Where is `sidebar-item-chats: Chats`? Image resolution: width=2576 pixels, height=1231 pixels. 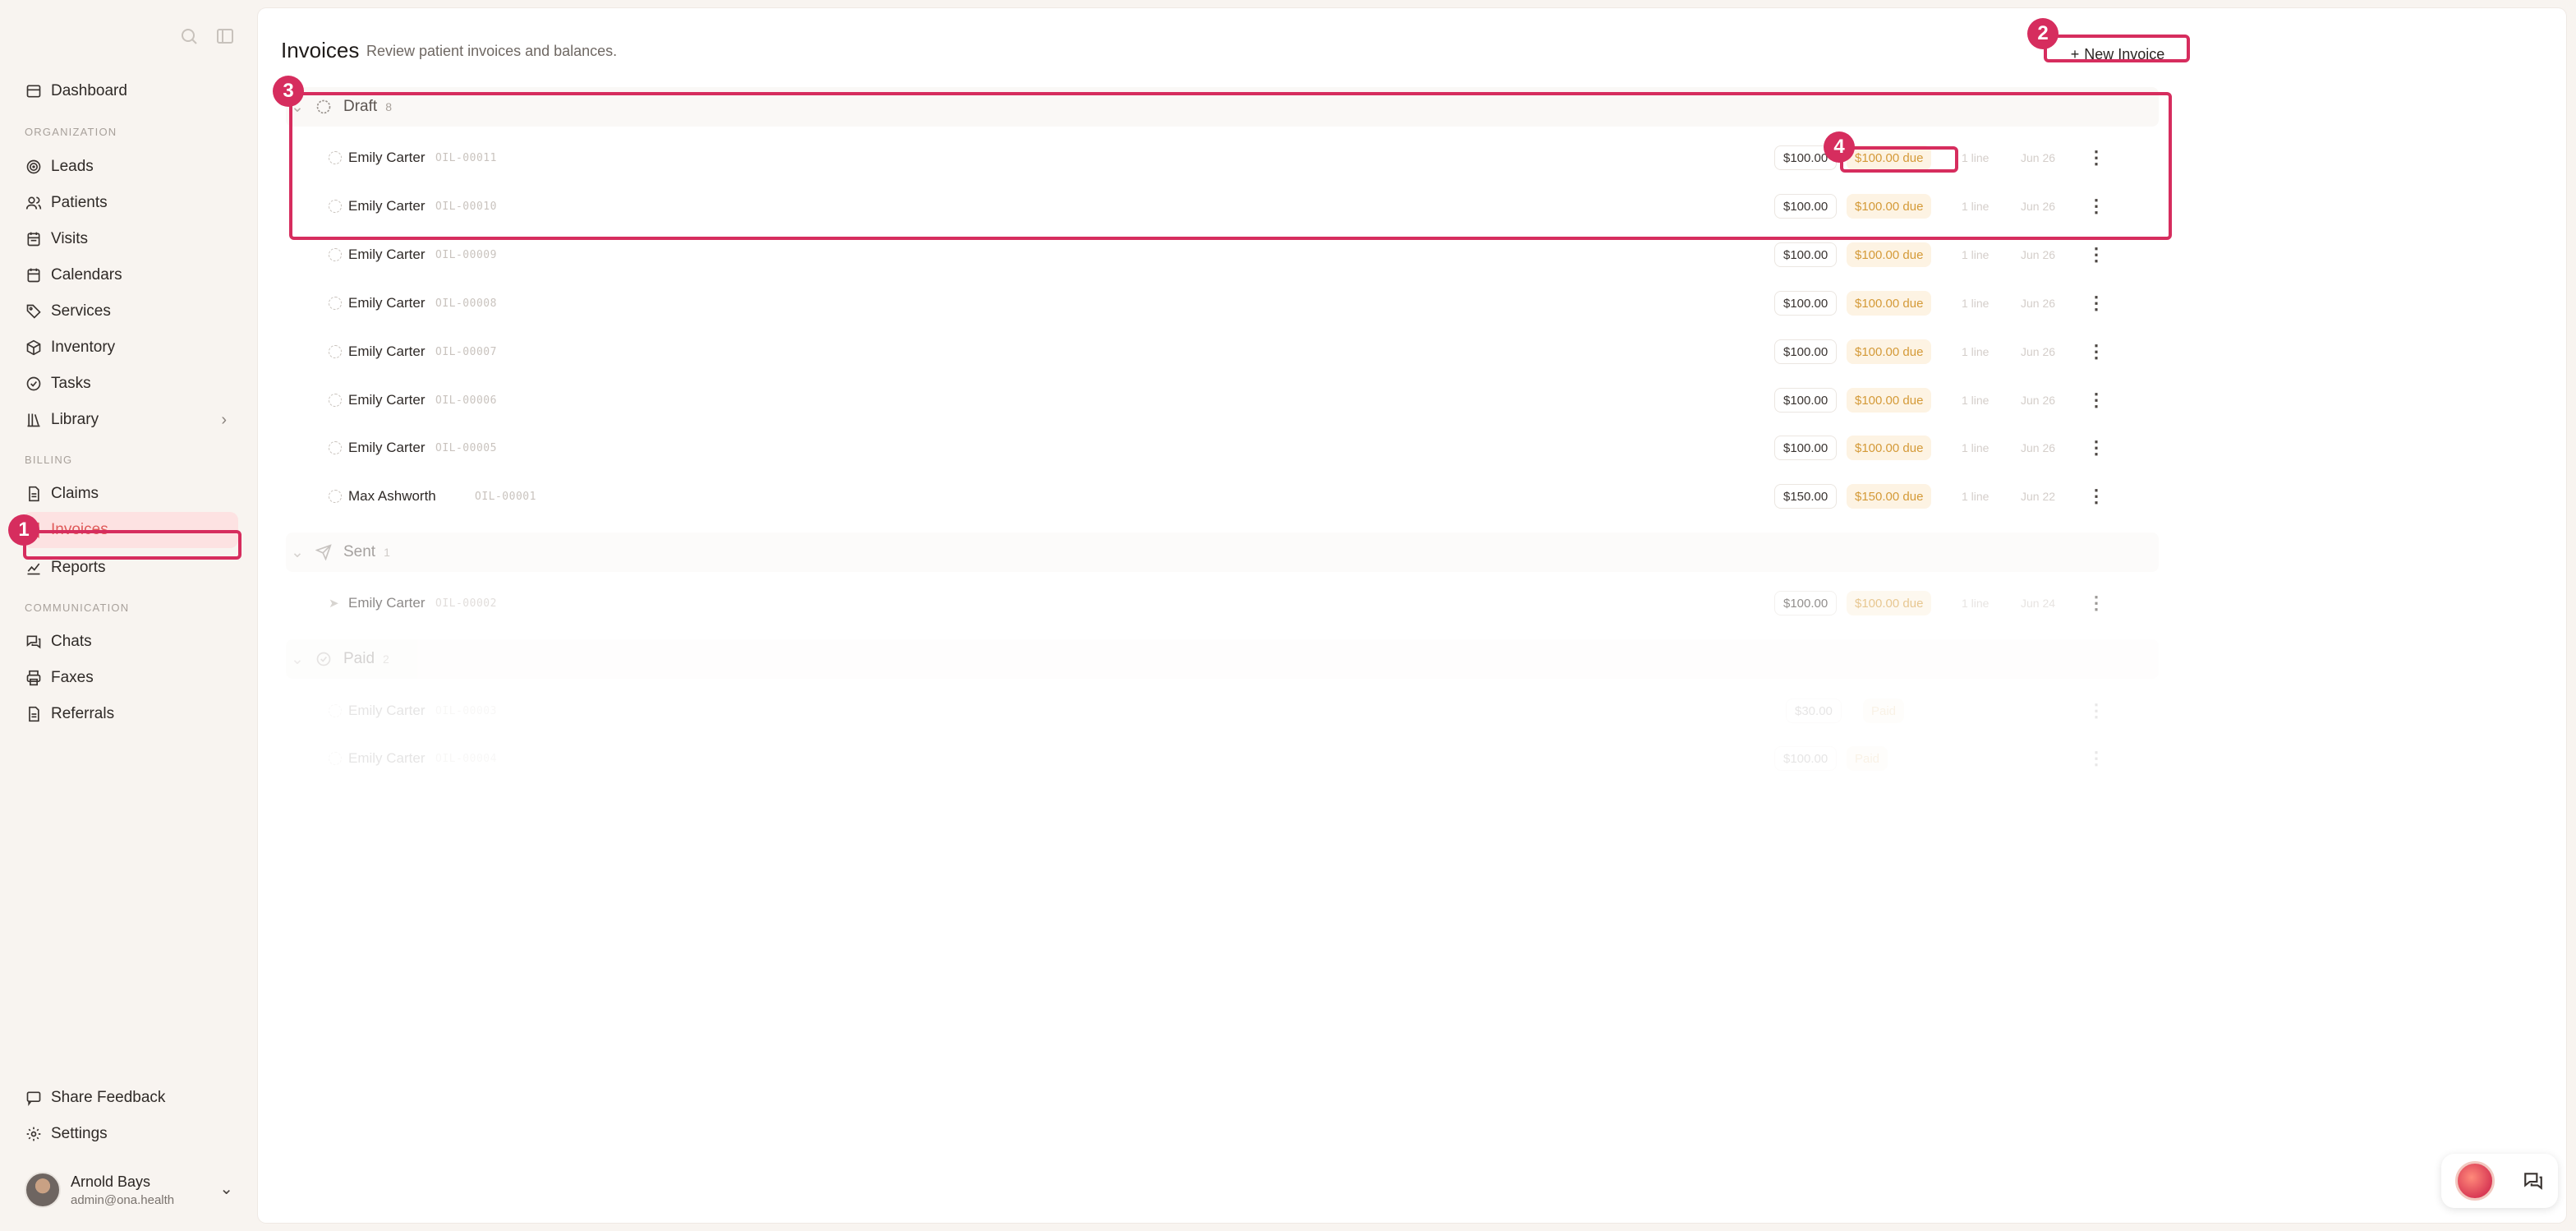
sidebar-item-chats: Chats is located at coordinates (130, 642).